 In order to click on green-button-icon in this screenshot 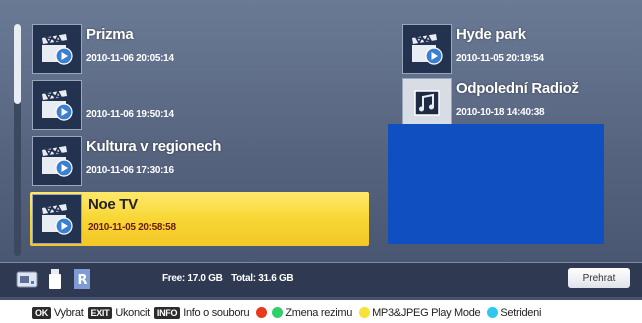, I will do `click(278, 312)`.